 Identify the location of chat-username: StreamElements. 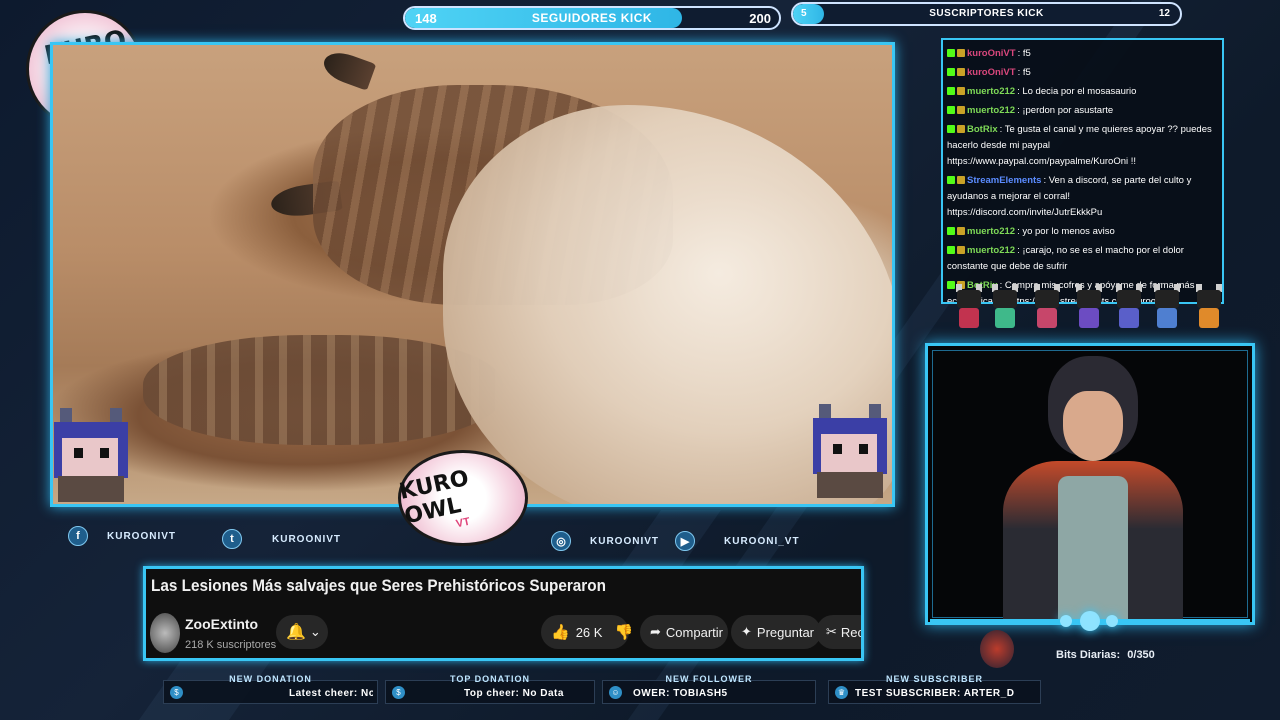
(1004, 180).